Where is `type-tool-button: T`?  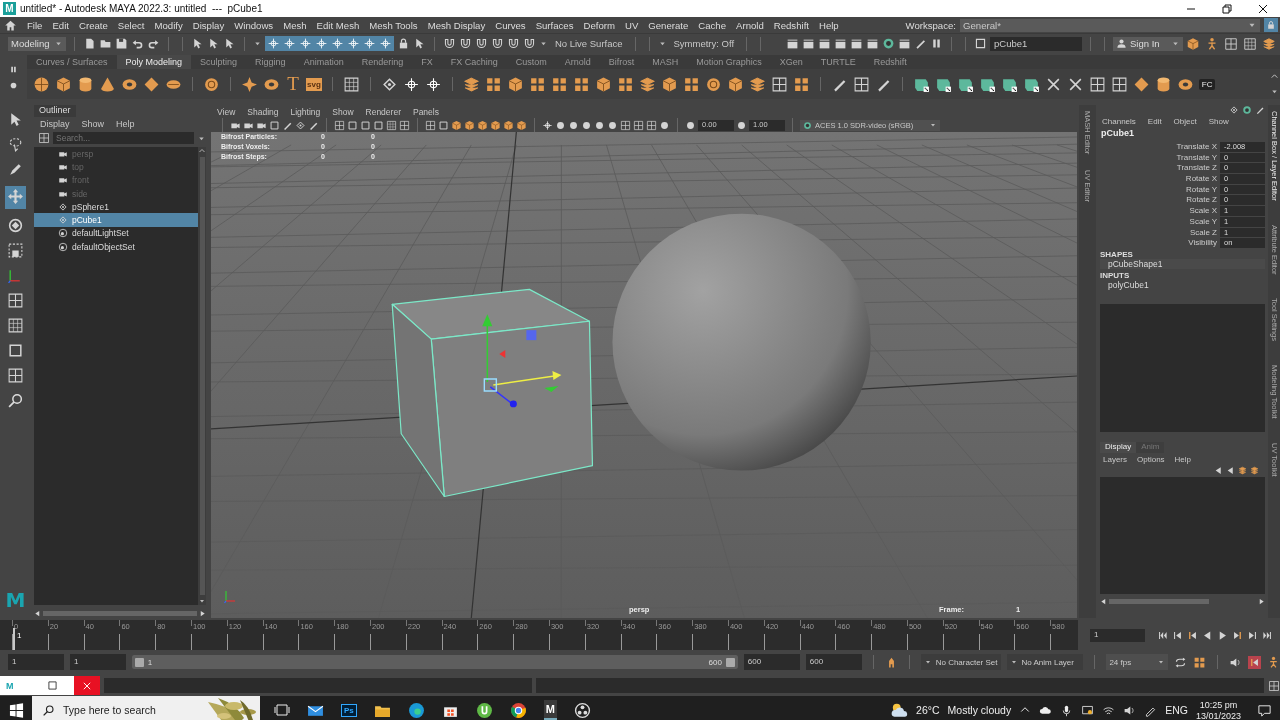
type-tool-button: T is located at coordinates (293, 84).